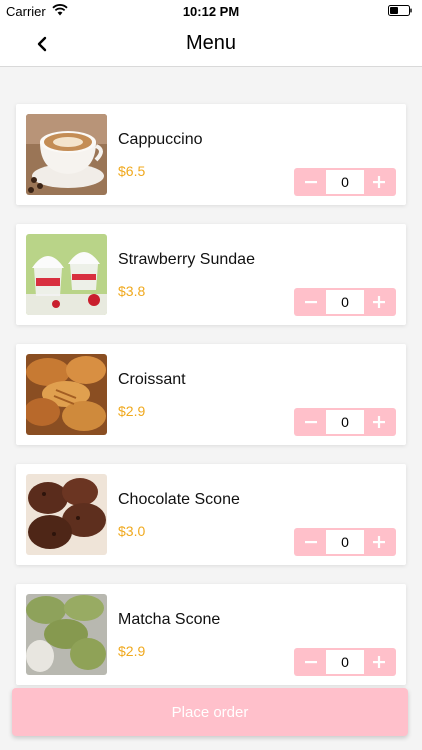  I want to click on menu-item-matcha-scone: Matcha Scone $2.9, so click(211, 634).